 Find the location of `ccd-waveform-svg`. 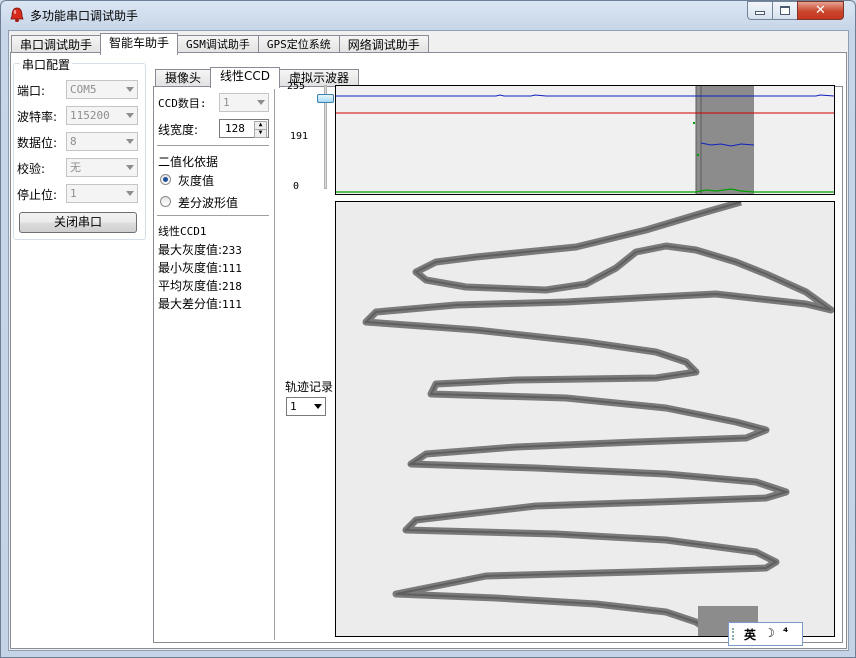

ccd-waveform-svg is located at coordinates (585, 140).